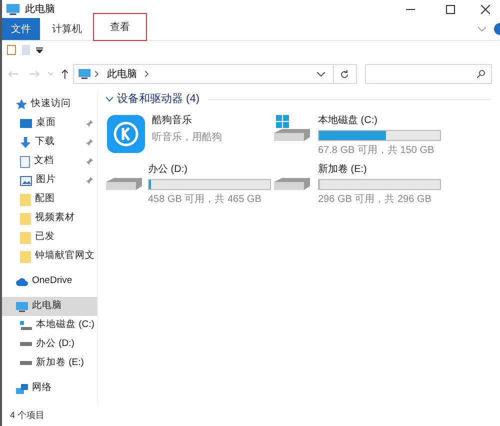  What do you see at coordinates (375, 199) in the screenshot?
I see `free-space-text: 296 GB 可用，共 296 GB` at bounding box center [375, 199].